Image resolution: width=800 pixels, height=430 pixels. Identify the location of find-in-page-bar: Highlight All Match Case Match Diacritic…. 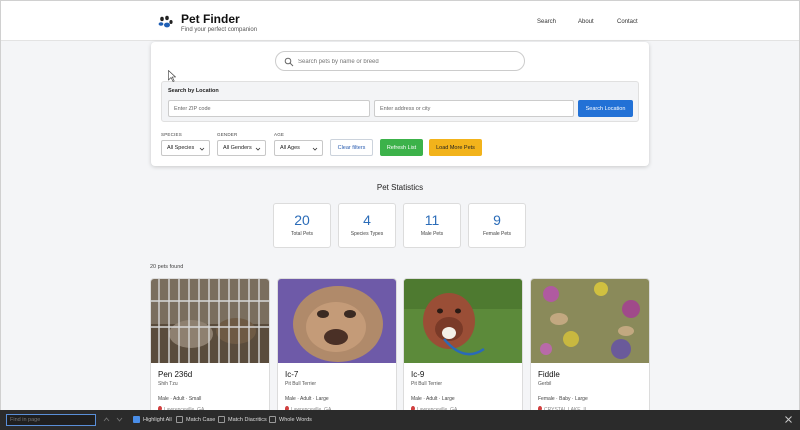
(400, 420).